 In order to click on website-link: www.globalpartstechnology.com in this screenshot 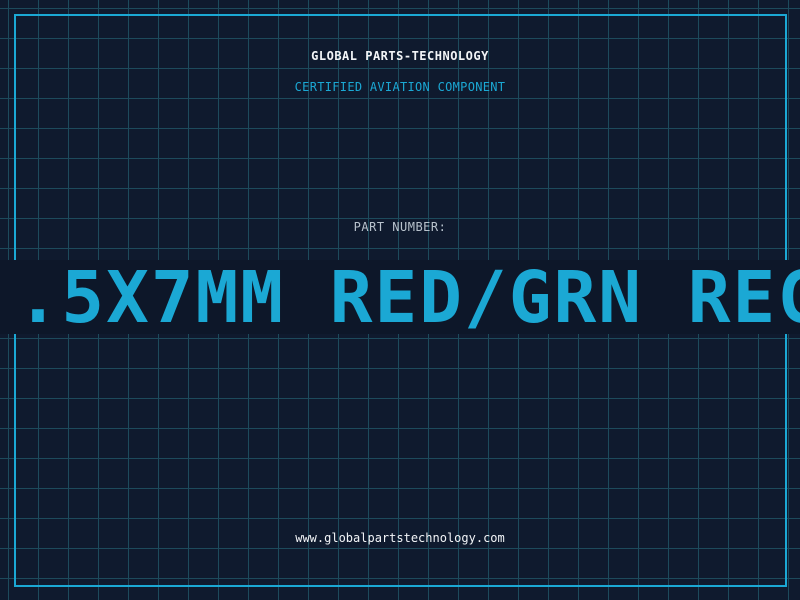, I will do `click(400, 538)`.